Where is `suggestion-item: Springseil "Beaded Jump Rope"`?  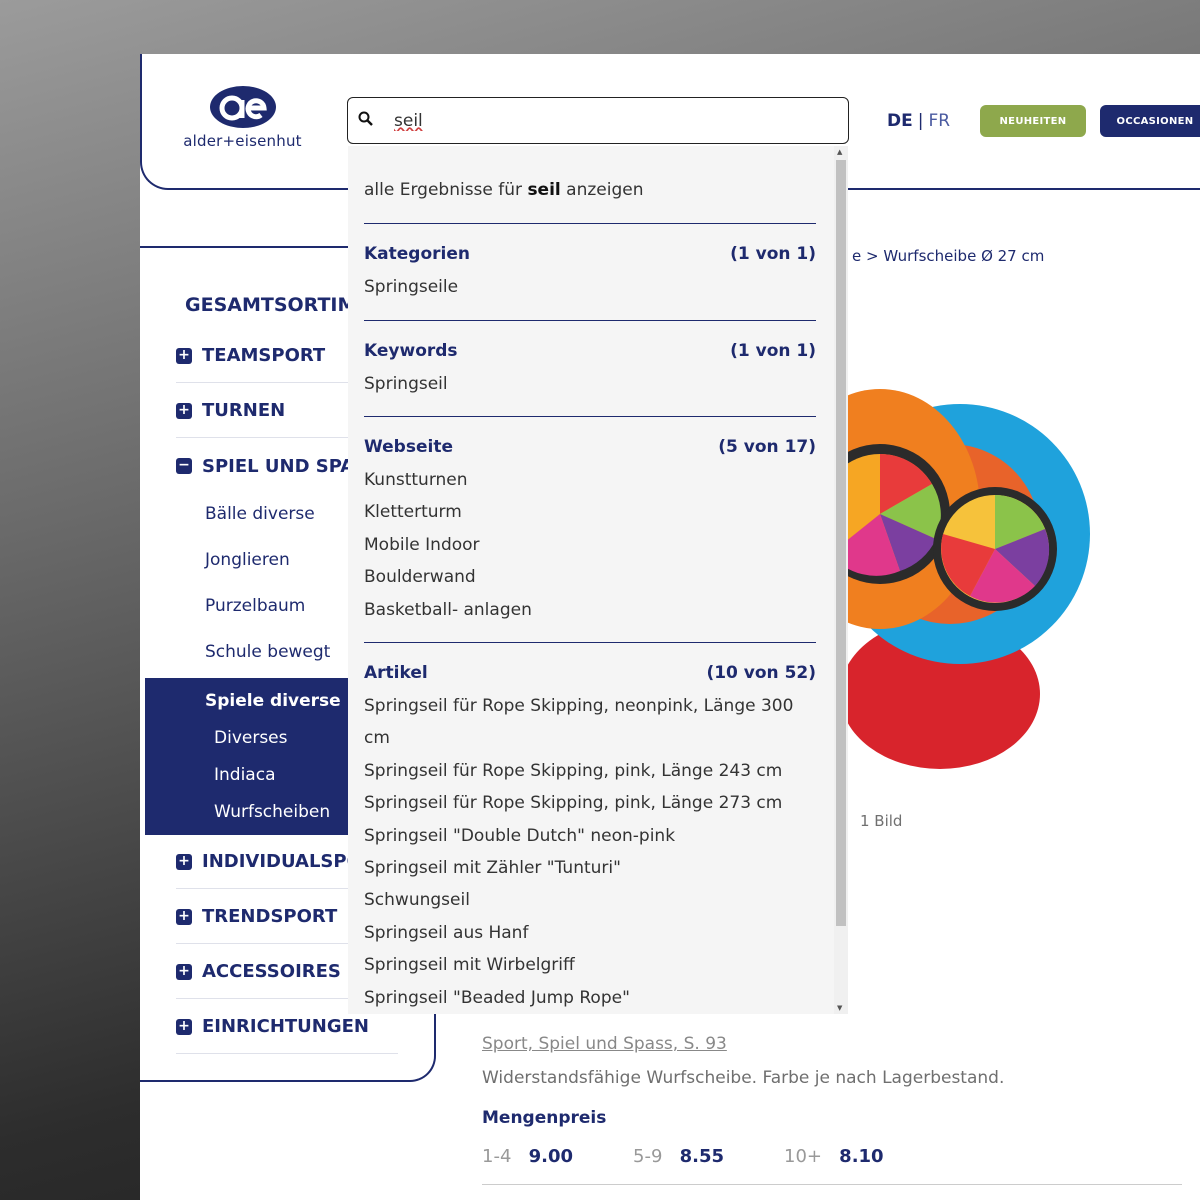 suggestion-item: Springseil "Beaded Jump Rope" is located at coordinates (497, 998).